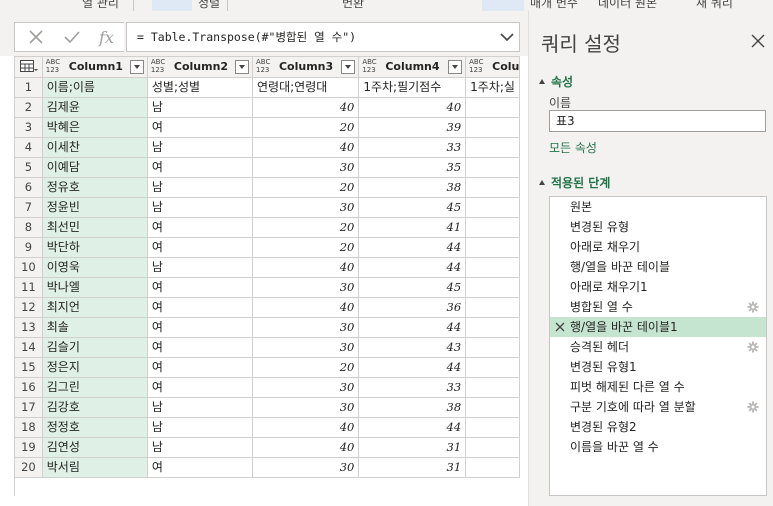 The height and width of the screenshot is (506, 773). What do you see at coordinates (306, 87) in the screenshot?
I see `table-cell: 연령대;연령대` at bounding box center [306, 87].